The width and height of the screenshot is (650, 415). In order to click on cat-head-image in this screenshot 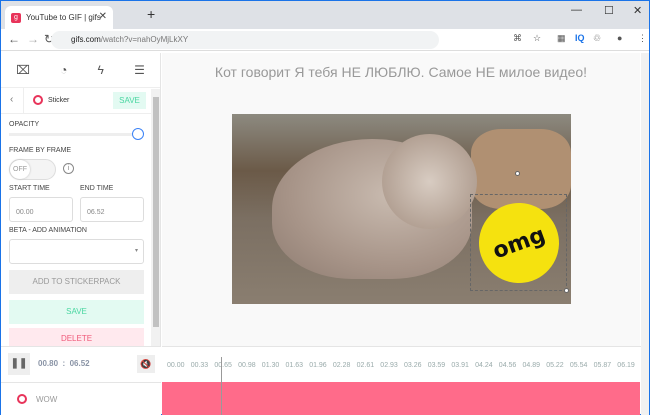, I will do `click(429, 181)`.